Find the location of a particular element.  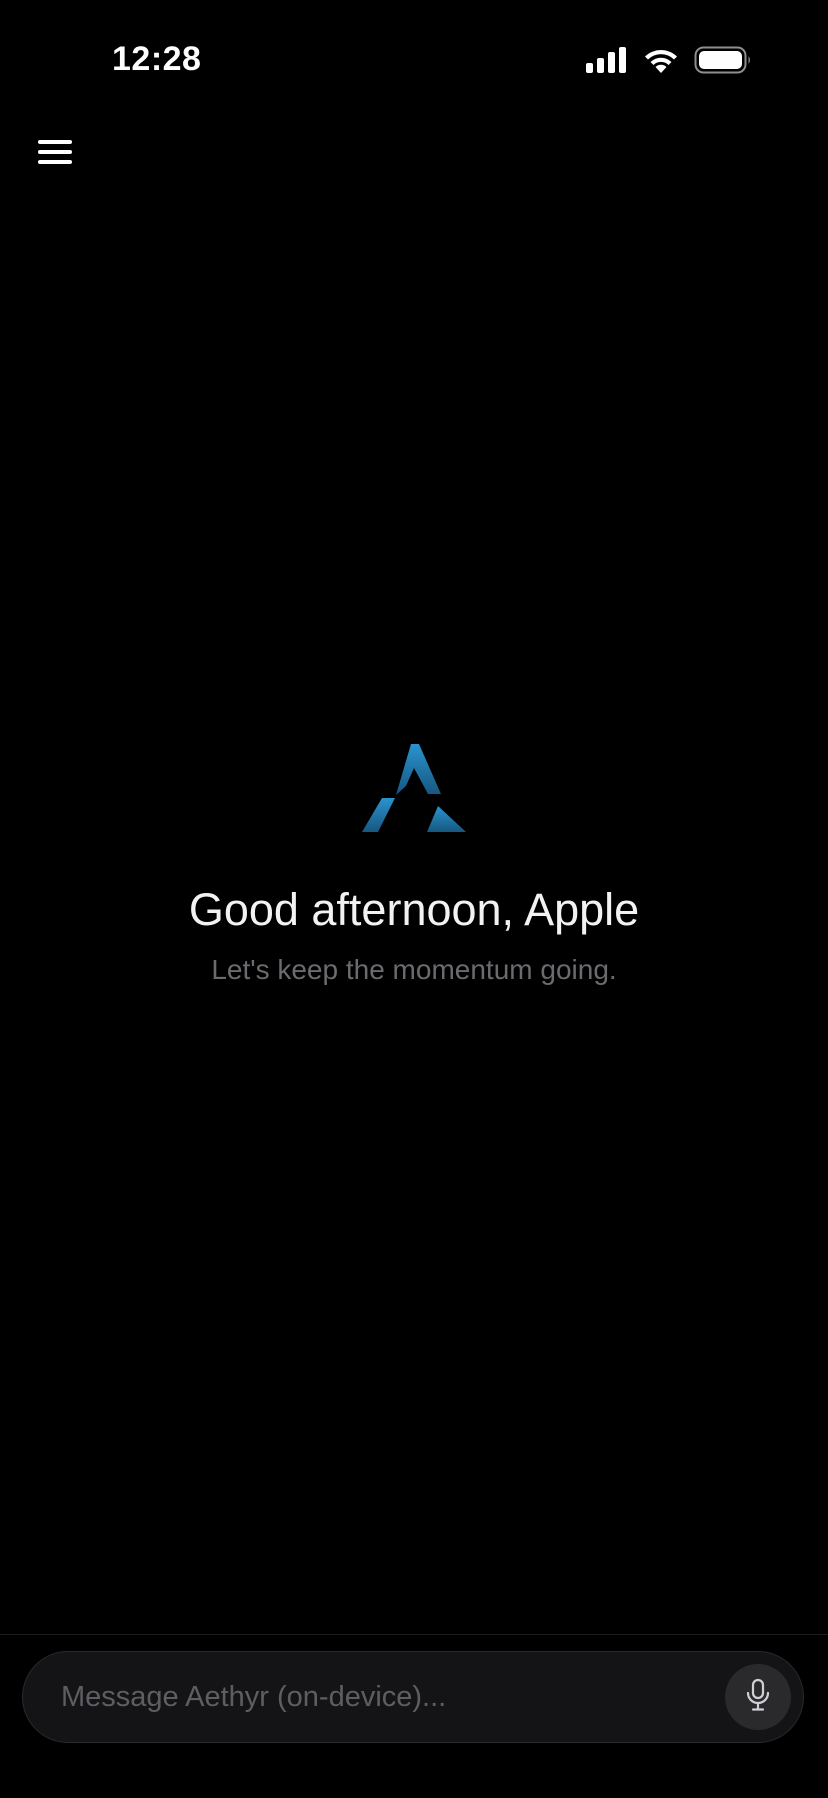

message-input is located at coordinates (392, 1697).